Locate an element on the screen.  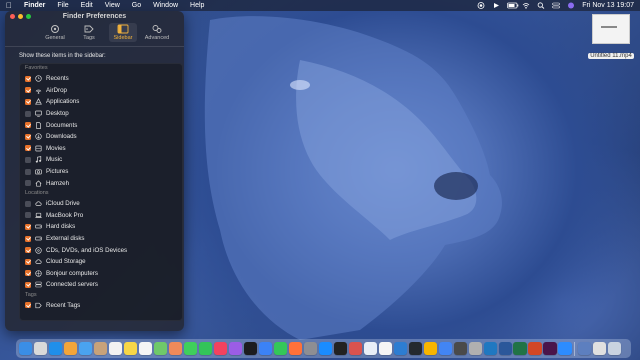
sidebar-option-icloud-drive: iCloud Drive is located at coordinates (101, 204).